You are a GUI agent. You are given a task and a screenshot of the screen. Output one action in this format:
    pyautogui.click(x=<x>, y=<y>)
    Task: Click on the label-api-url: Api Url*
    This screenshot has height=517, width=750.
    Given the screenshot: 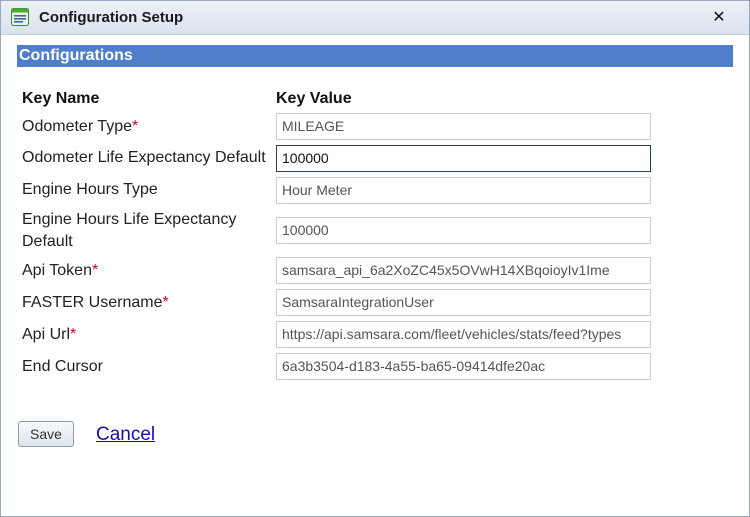 What is the action you would take?
    pyautogui.click(x=49, y=335)
    